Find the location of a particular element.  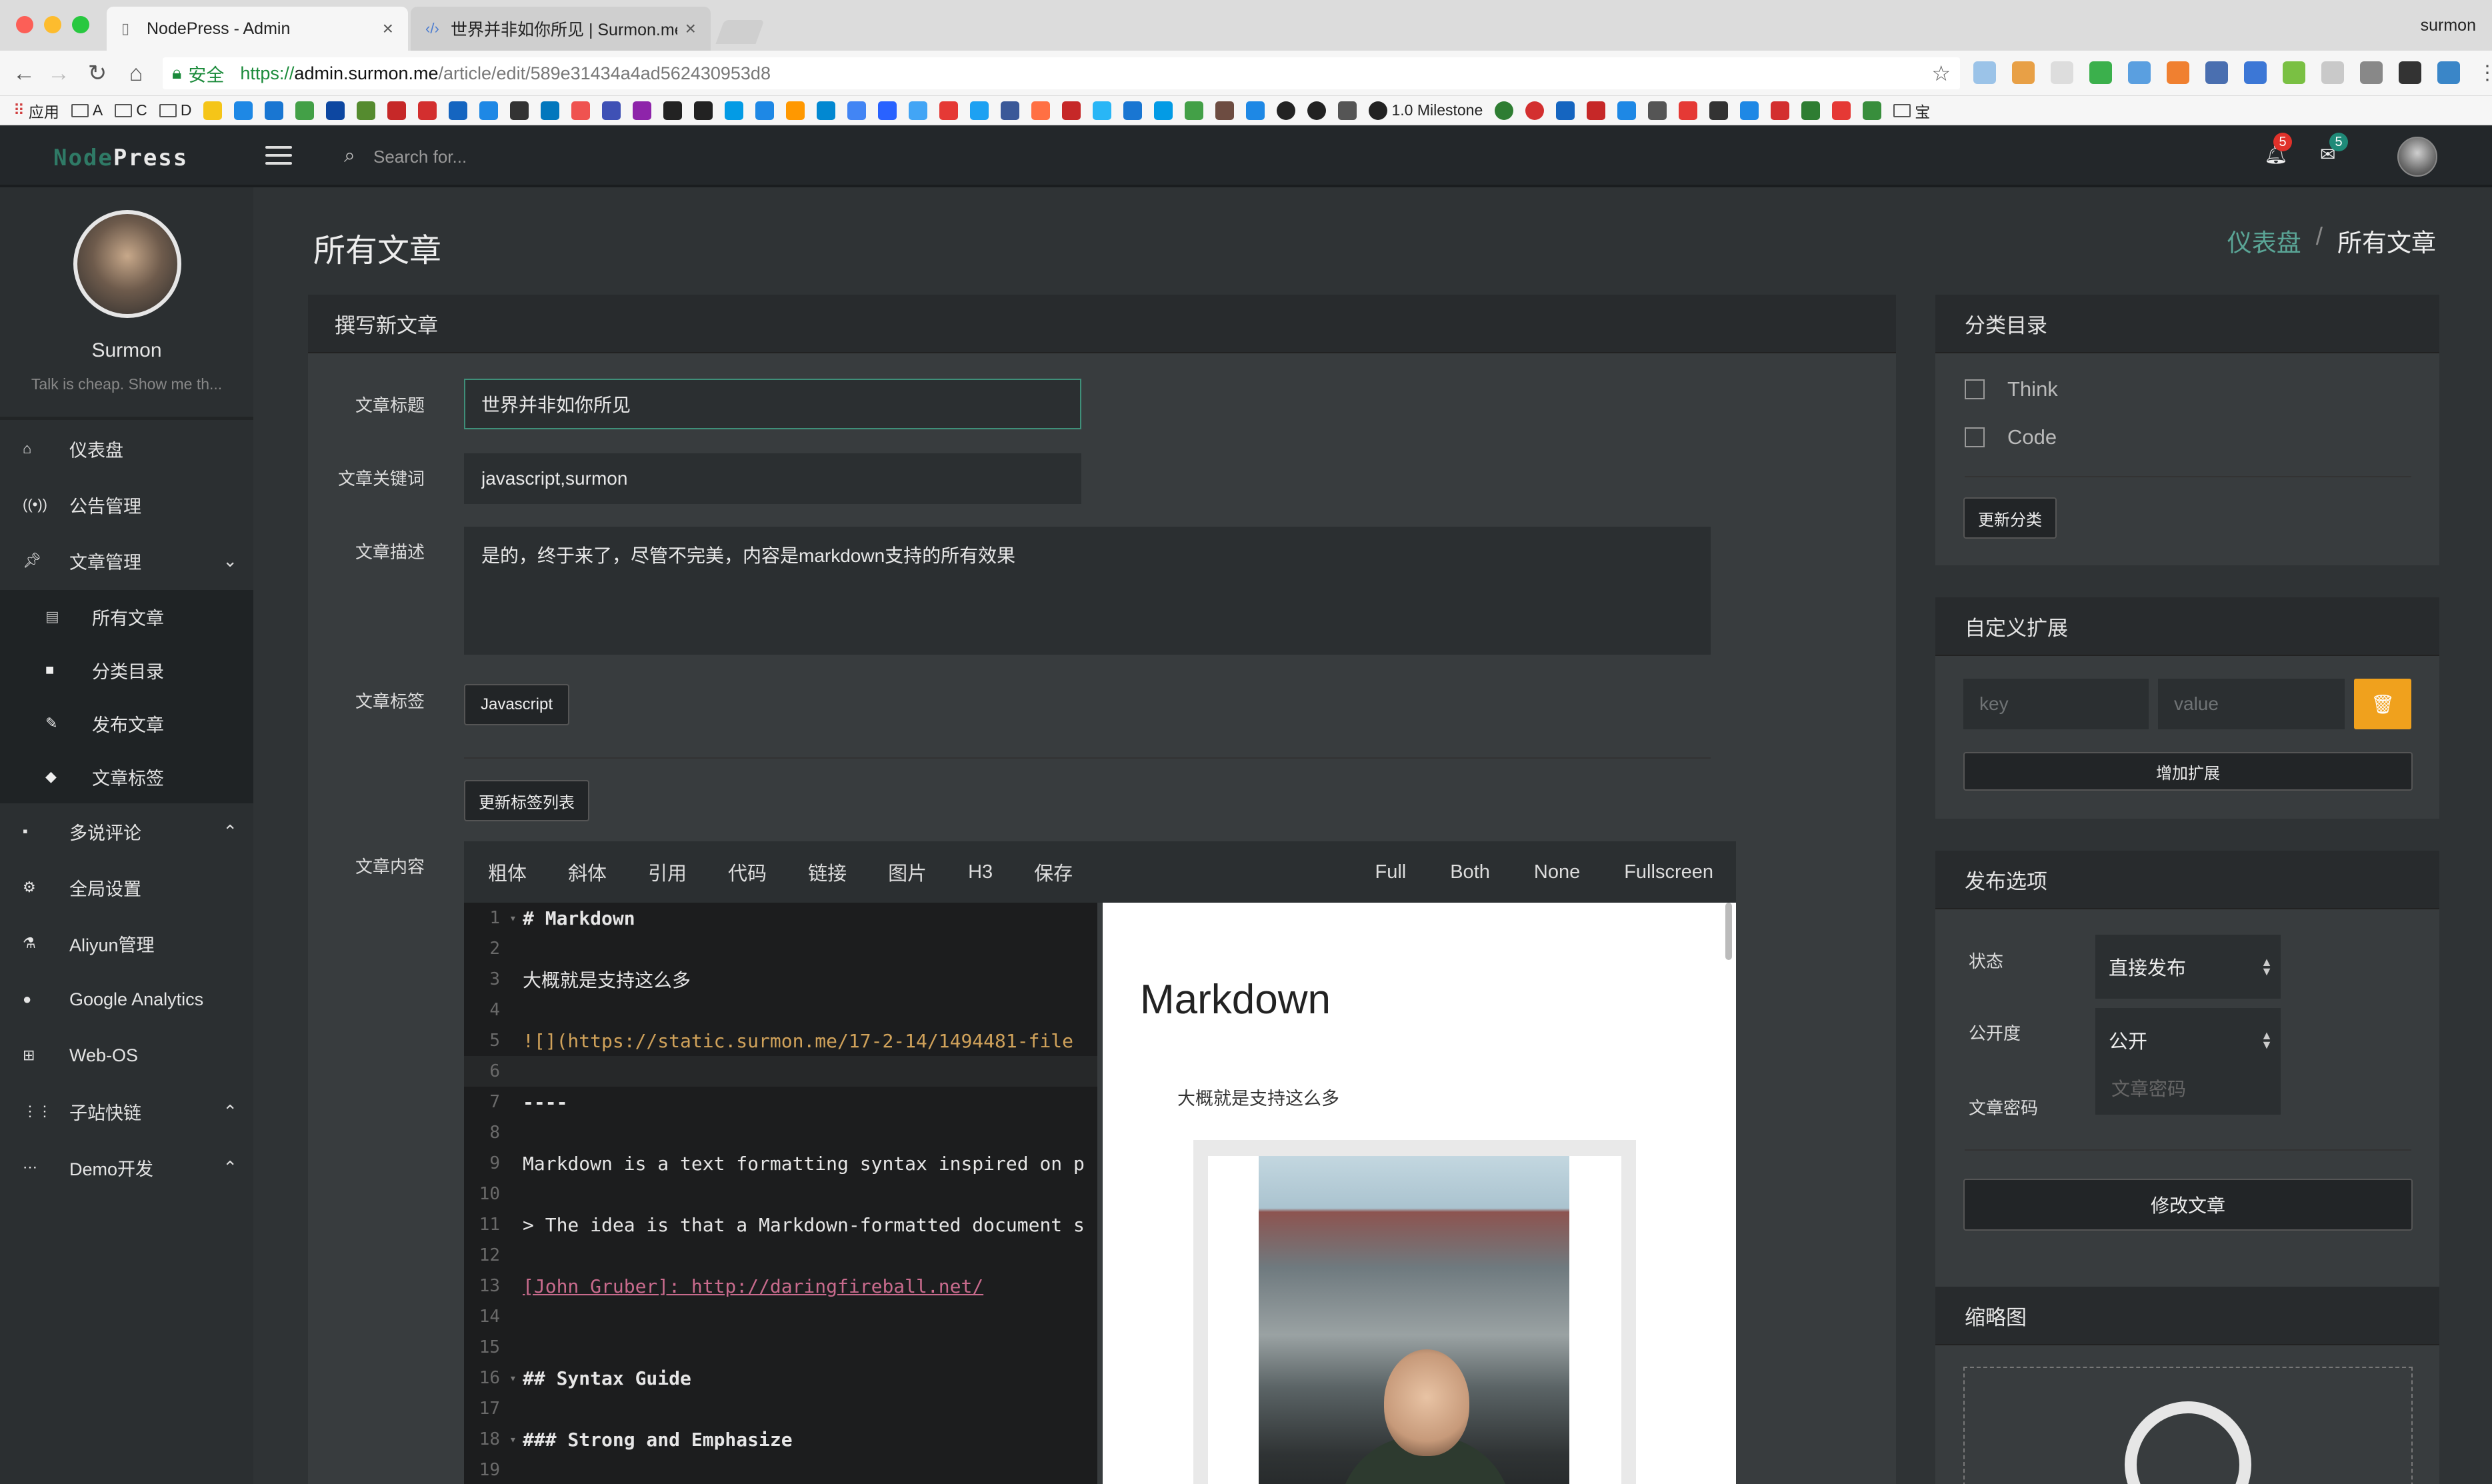

code-line: 12 is located at coordinates (780, 1255).